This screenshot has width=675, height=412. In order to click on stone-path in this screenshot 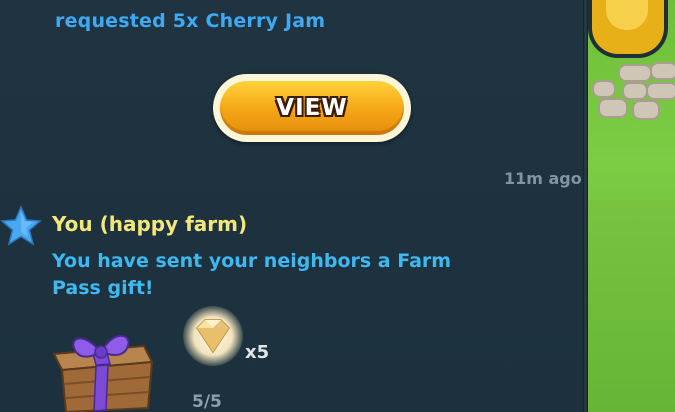, I will do `click(631, 92)`.